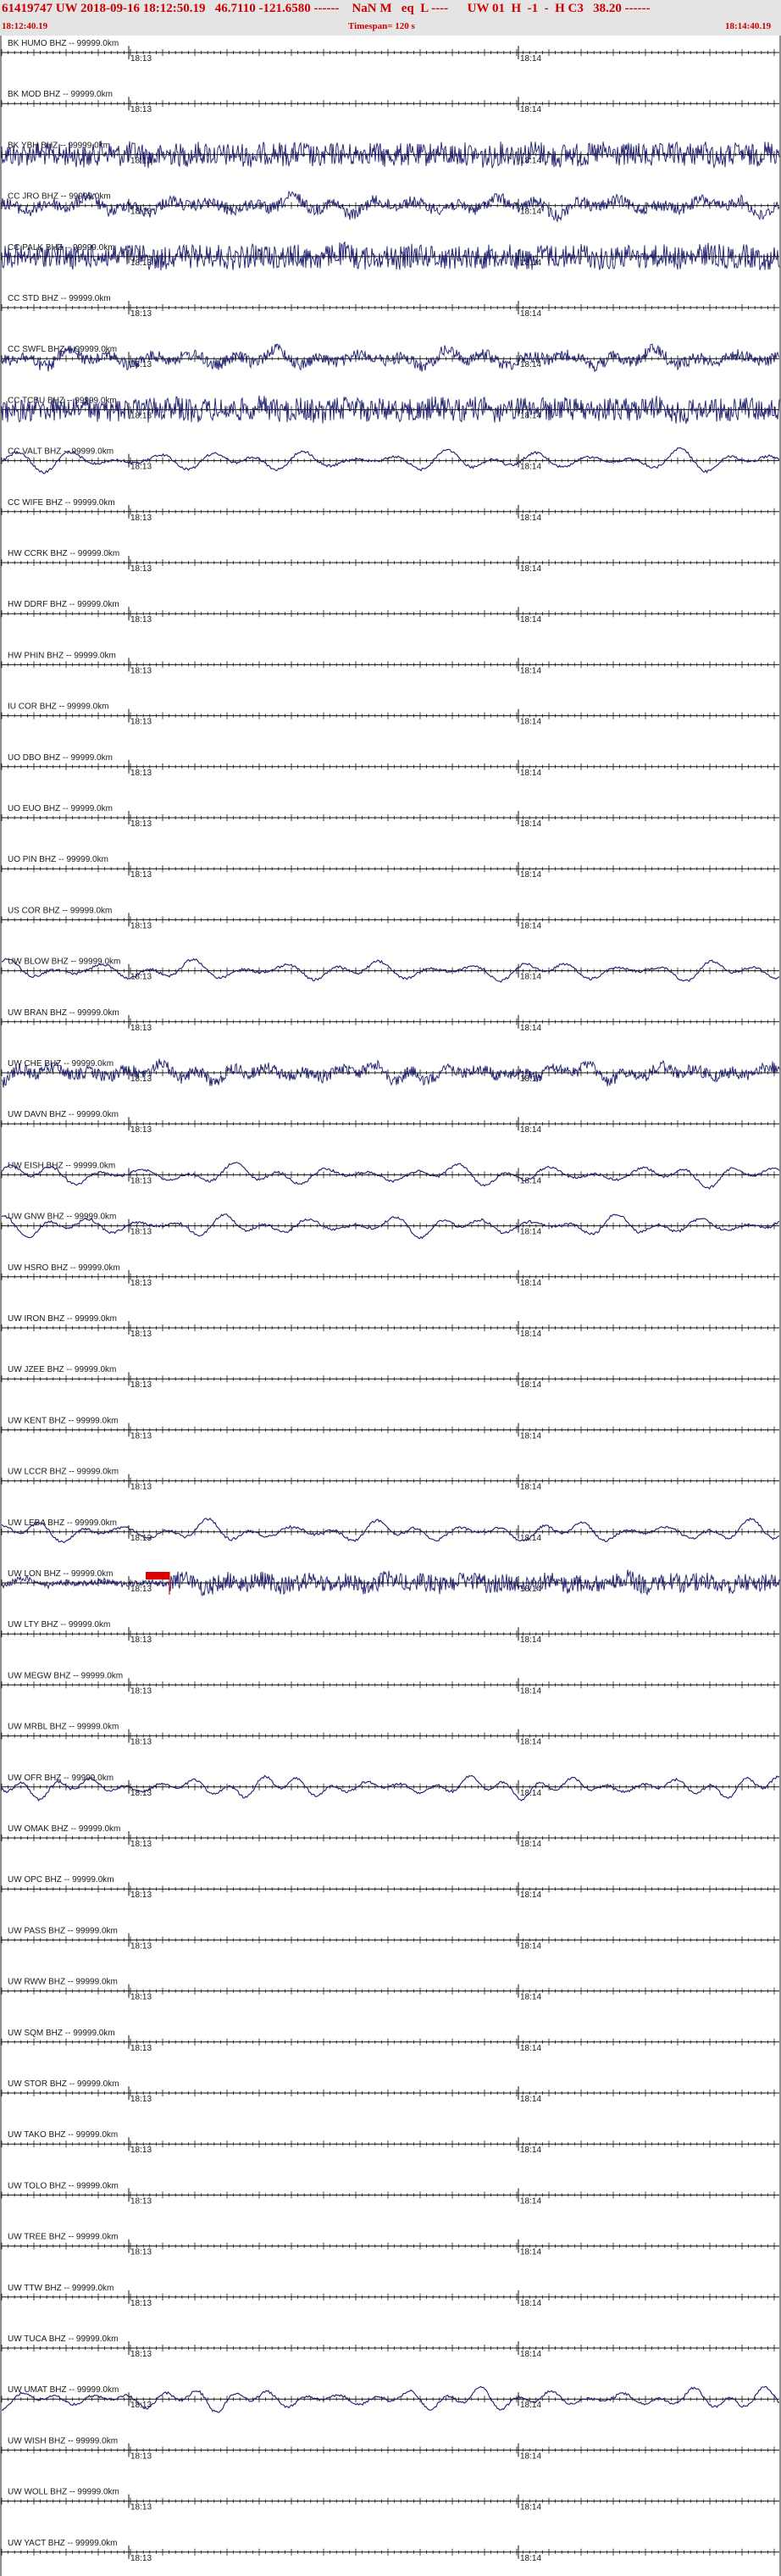  I want to click on station-label: UW LTY BHZ -- 99999.0km, so click(59, 1624).